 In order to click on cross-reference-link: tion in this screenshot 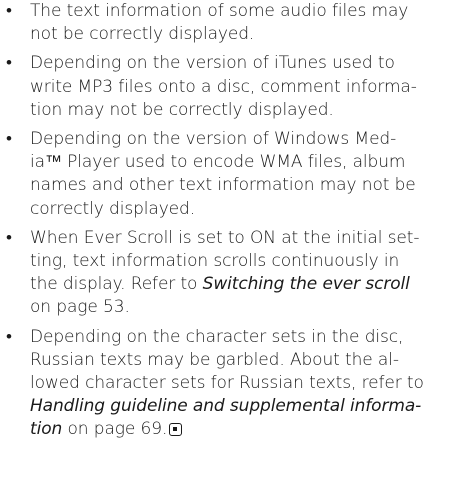, I will do `click(46, 429)`.